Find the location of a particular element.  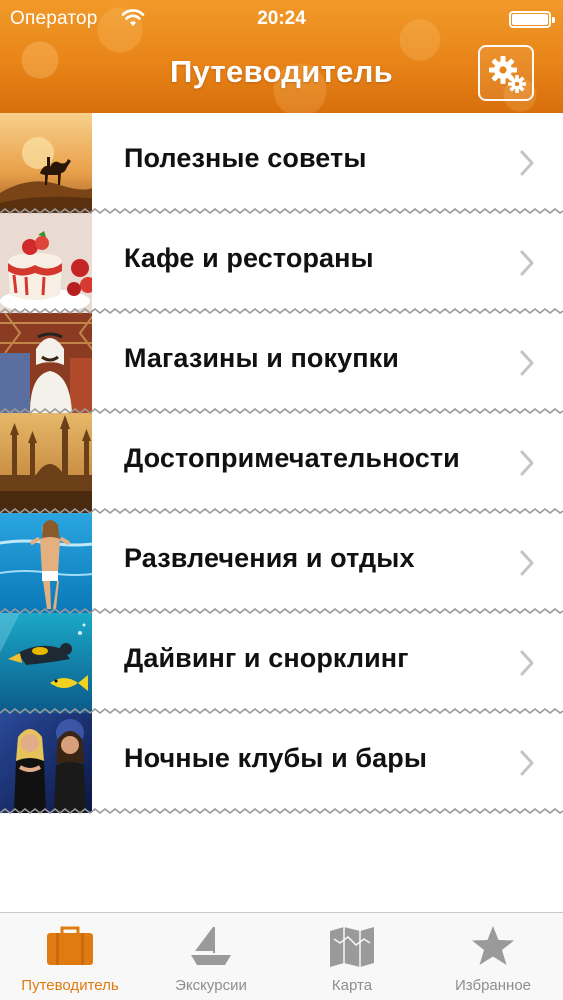

list-item-dostoprimechatelnosti: Достопримечательности is located at coordinates (281, 464).